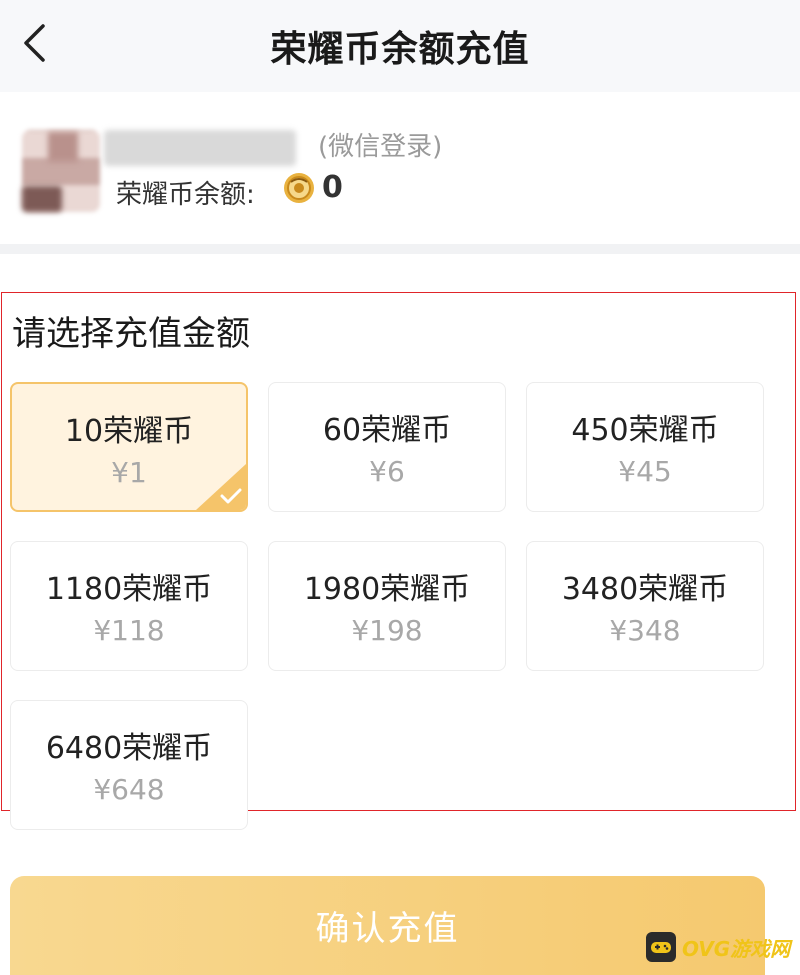  Describe the element at coordinates (387, 589) in the screenshot. I see `option-coins: 1980荣耀币` at that location.